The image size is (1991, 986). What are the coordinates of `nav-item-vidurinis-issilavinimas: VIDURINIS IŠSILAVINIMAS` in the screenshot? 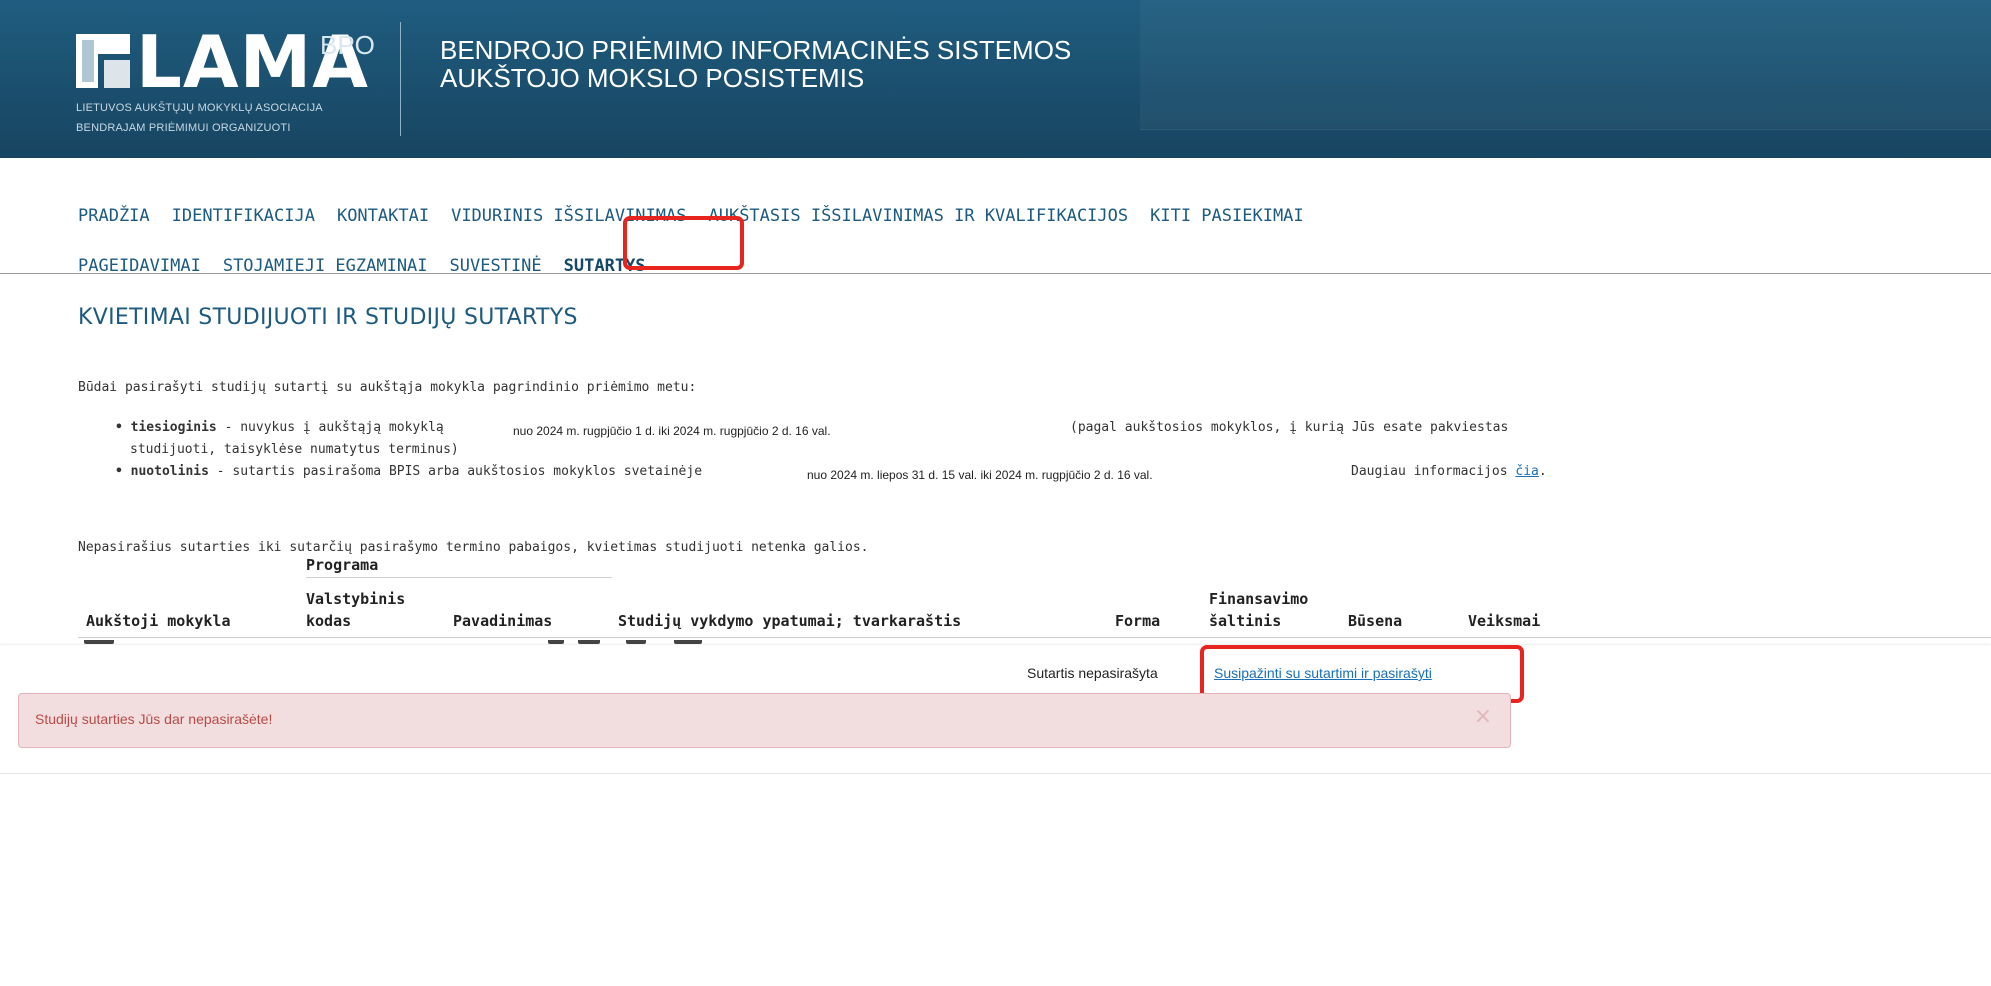 It's located at (568, 216).